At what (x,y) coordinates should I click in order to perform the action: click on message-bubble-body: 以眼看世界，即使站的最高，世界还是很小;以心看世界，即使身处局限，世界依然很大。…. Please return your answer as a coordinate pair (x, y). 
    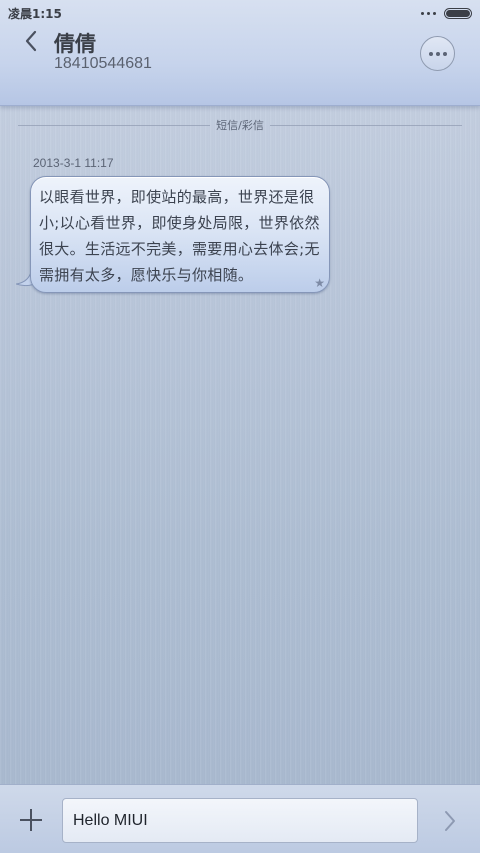
    Looking at the image, I should click on (180, 234).